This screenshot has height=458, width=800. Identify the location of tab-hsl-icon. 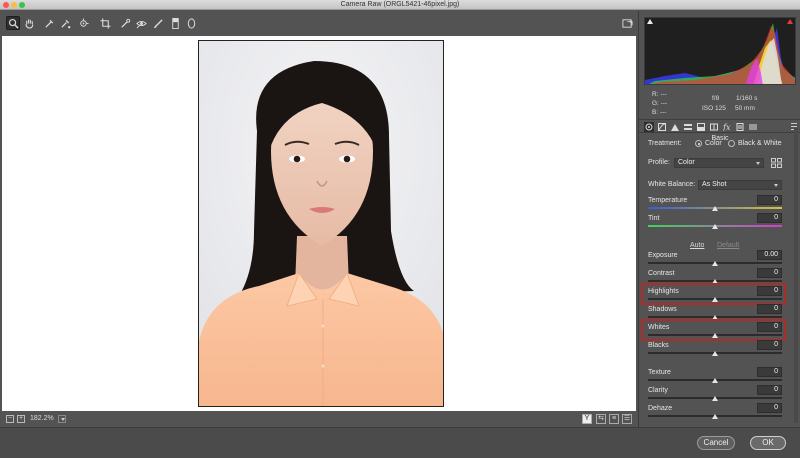
(688, 127).